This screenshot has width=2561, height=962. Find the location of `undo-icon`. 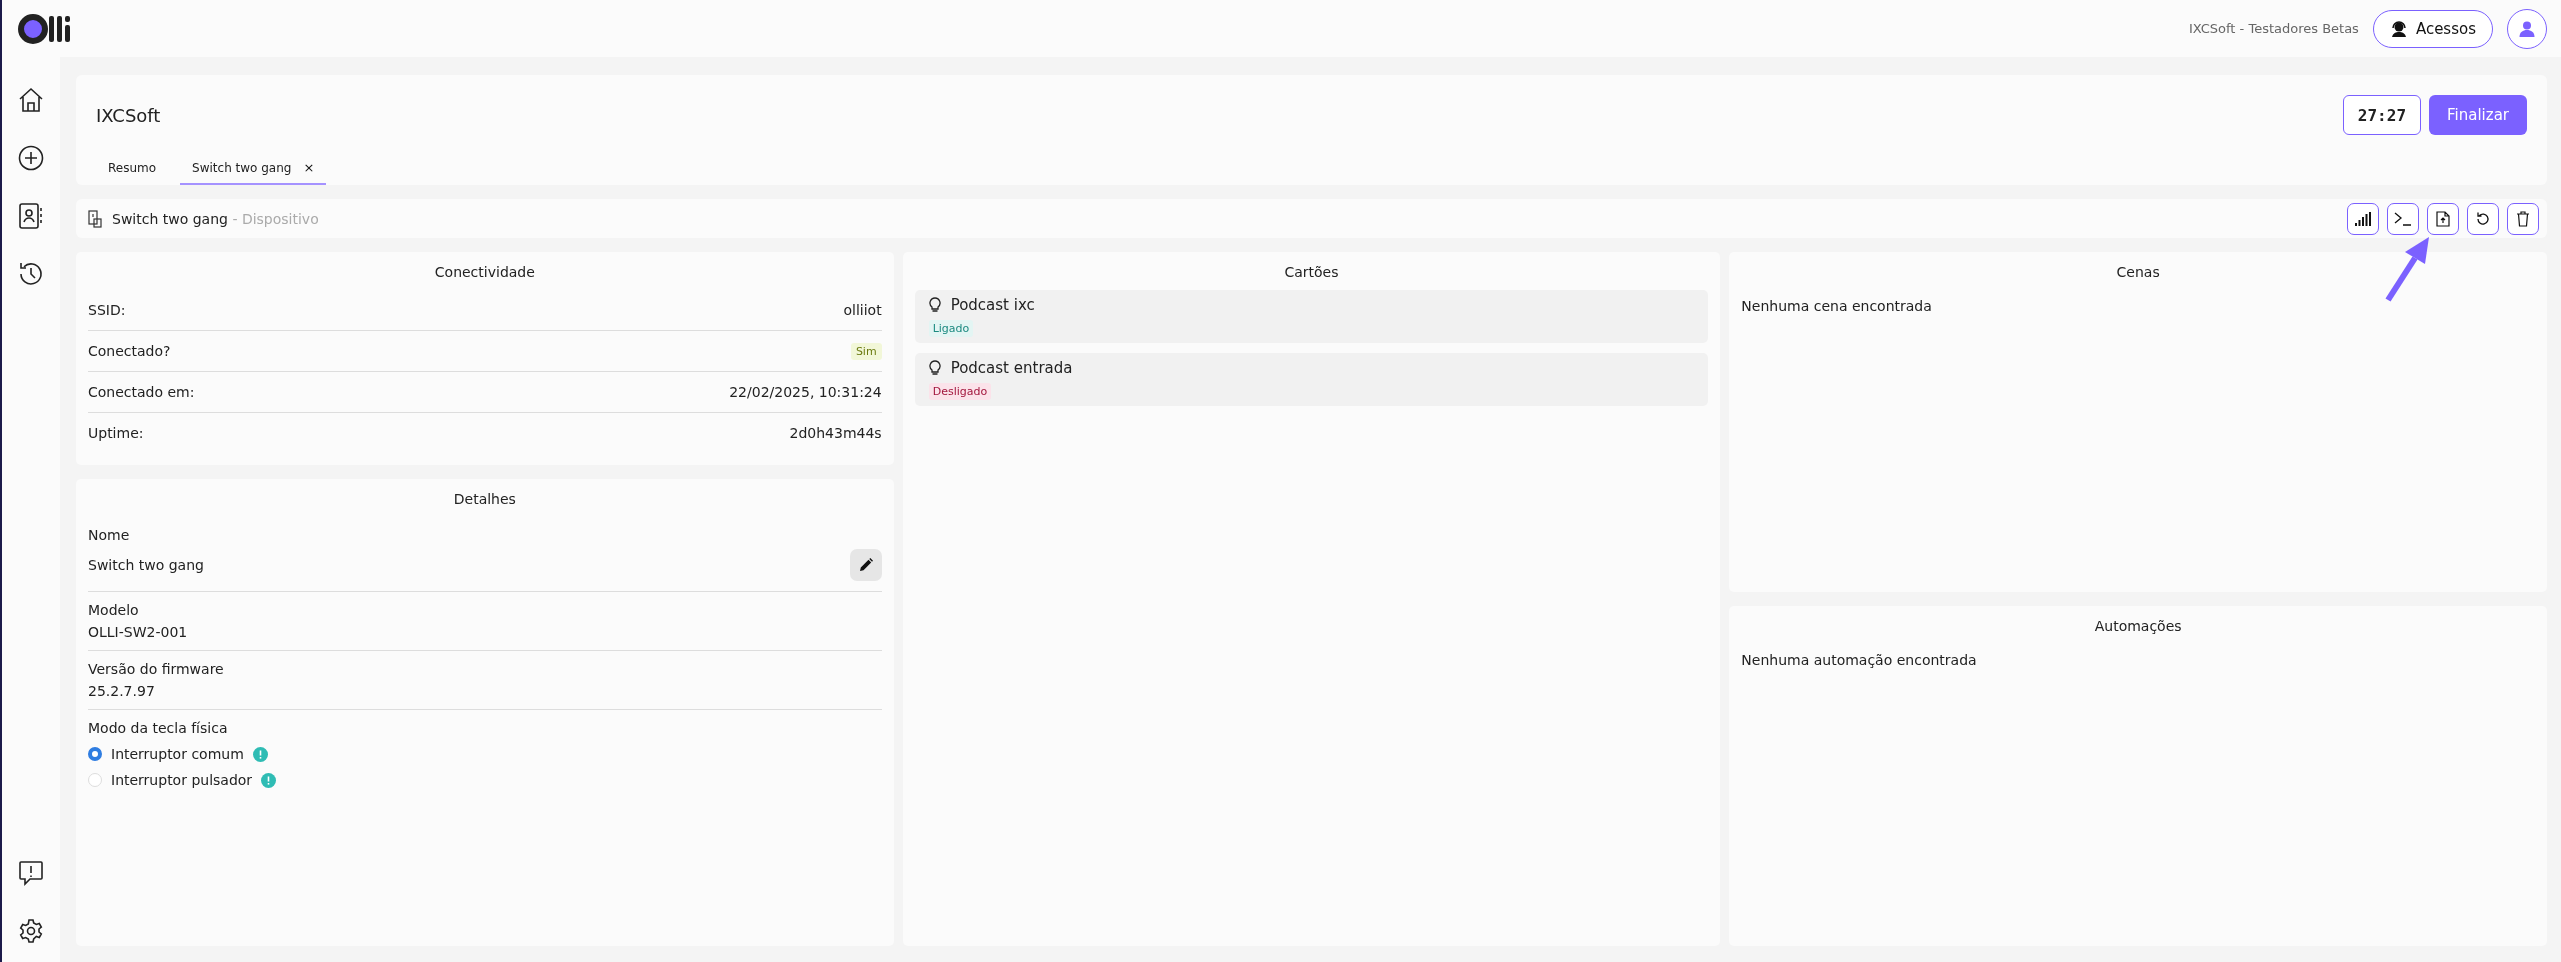

undo-icon is located at coordinates (2483, 218).